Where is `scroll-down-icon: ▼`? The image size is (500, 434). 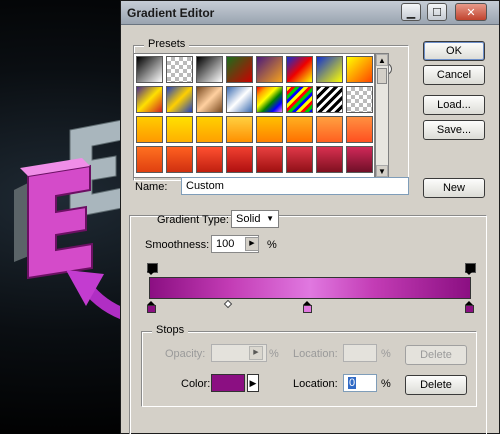
scroll-down-icon: ▼ is located at coordinates (382, 171).